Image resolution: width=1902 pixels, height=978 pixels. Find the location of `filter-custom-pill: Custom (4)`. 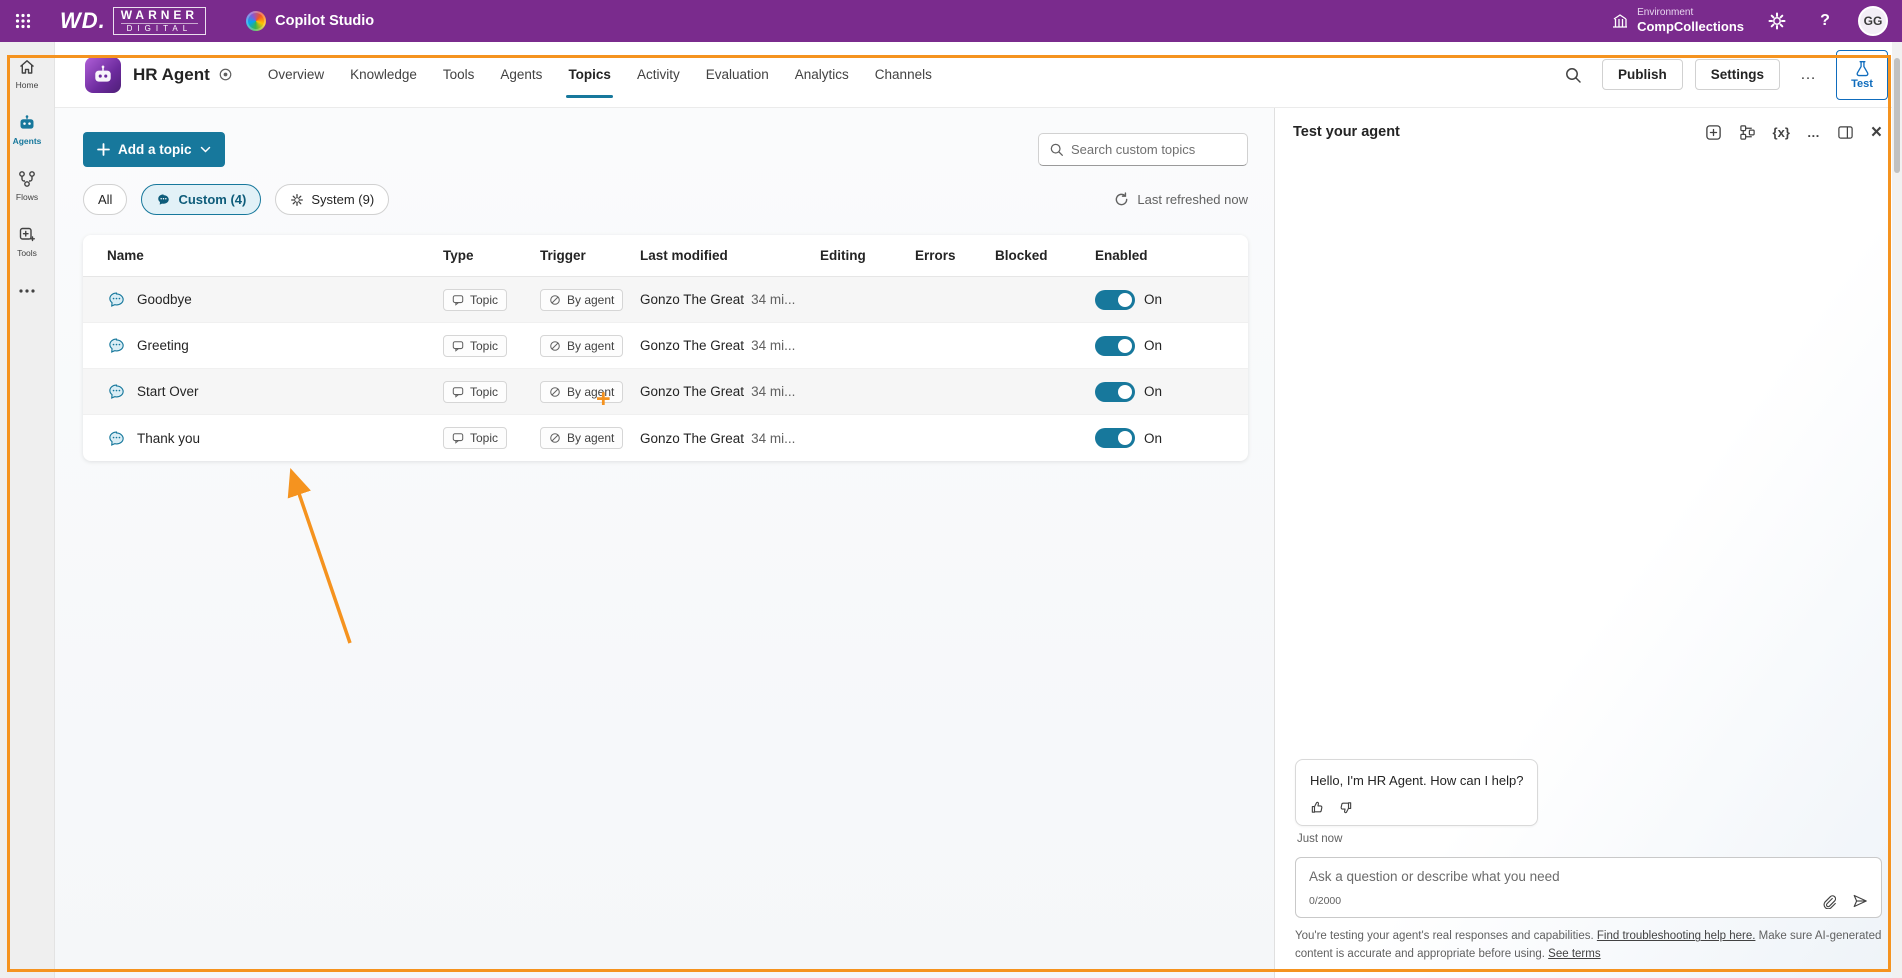

filter-custom-pill: Custom (4) is located at coordinates (201, 199).